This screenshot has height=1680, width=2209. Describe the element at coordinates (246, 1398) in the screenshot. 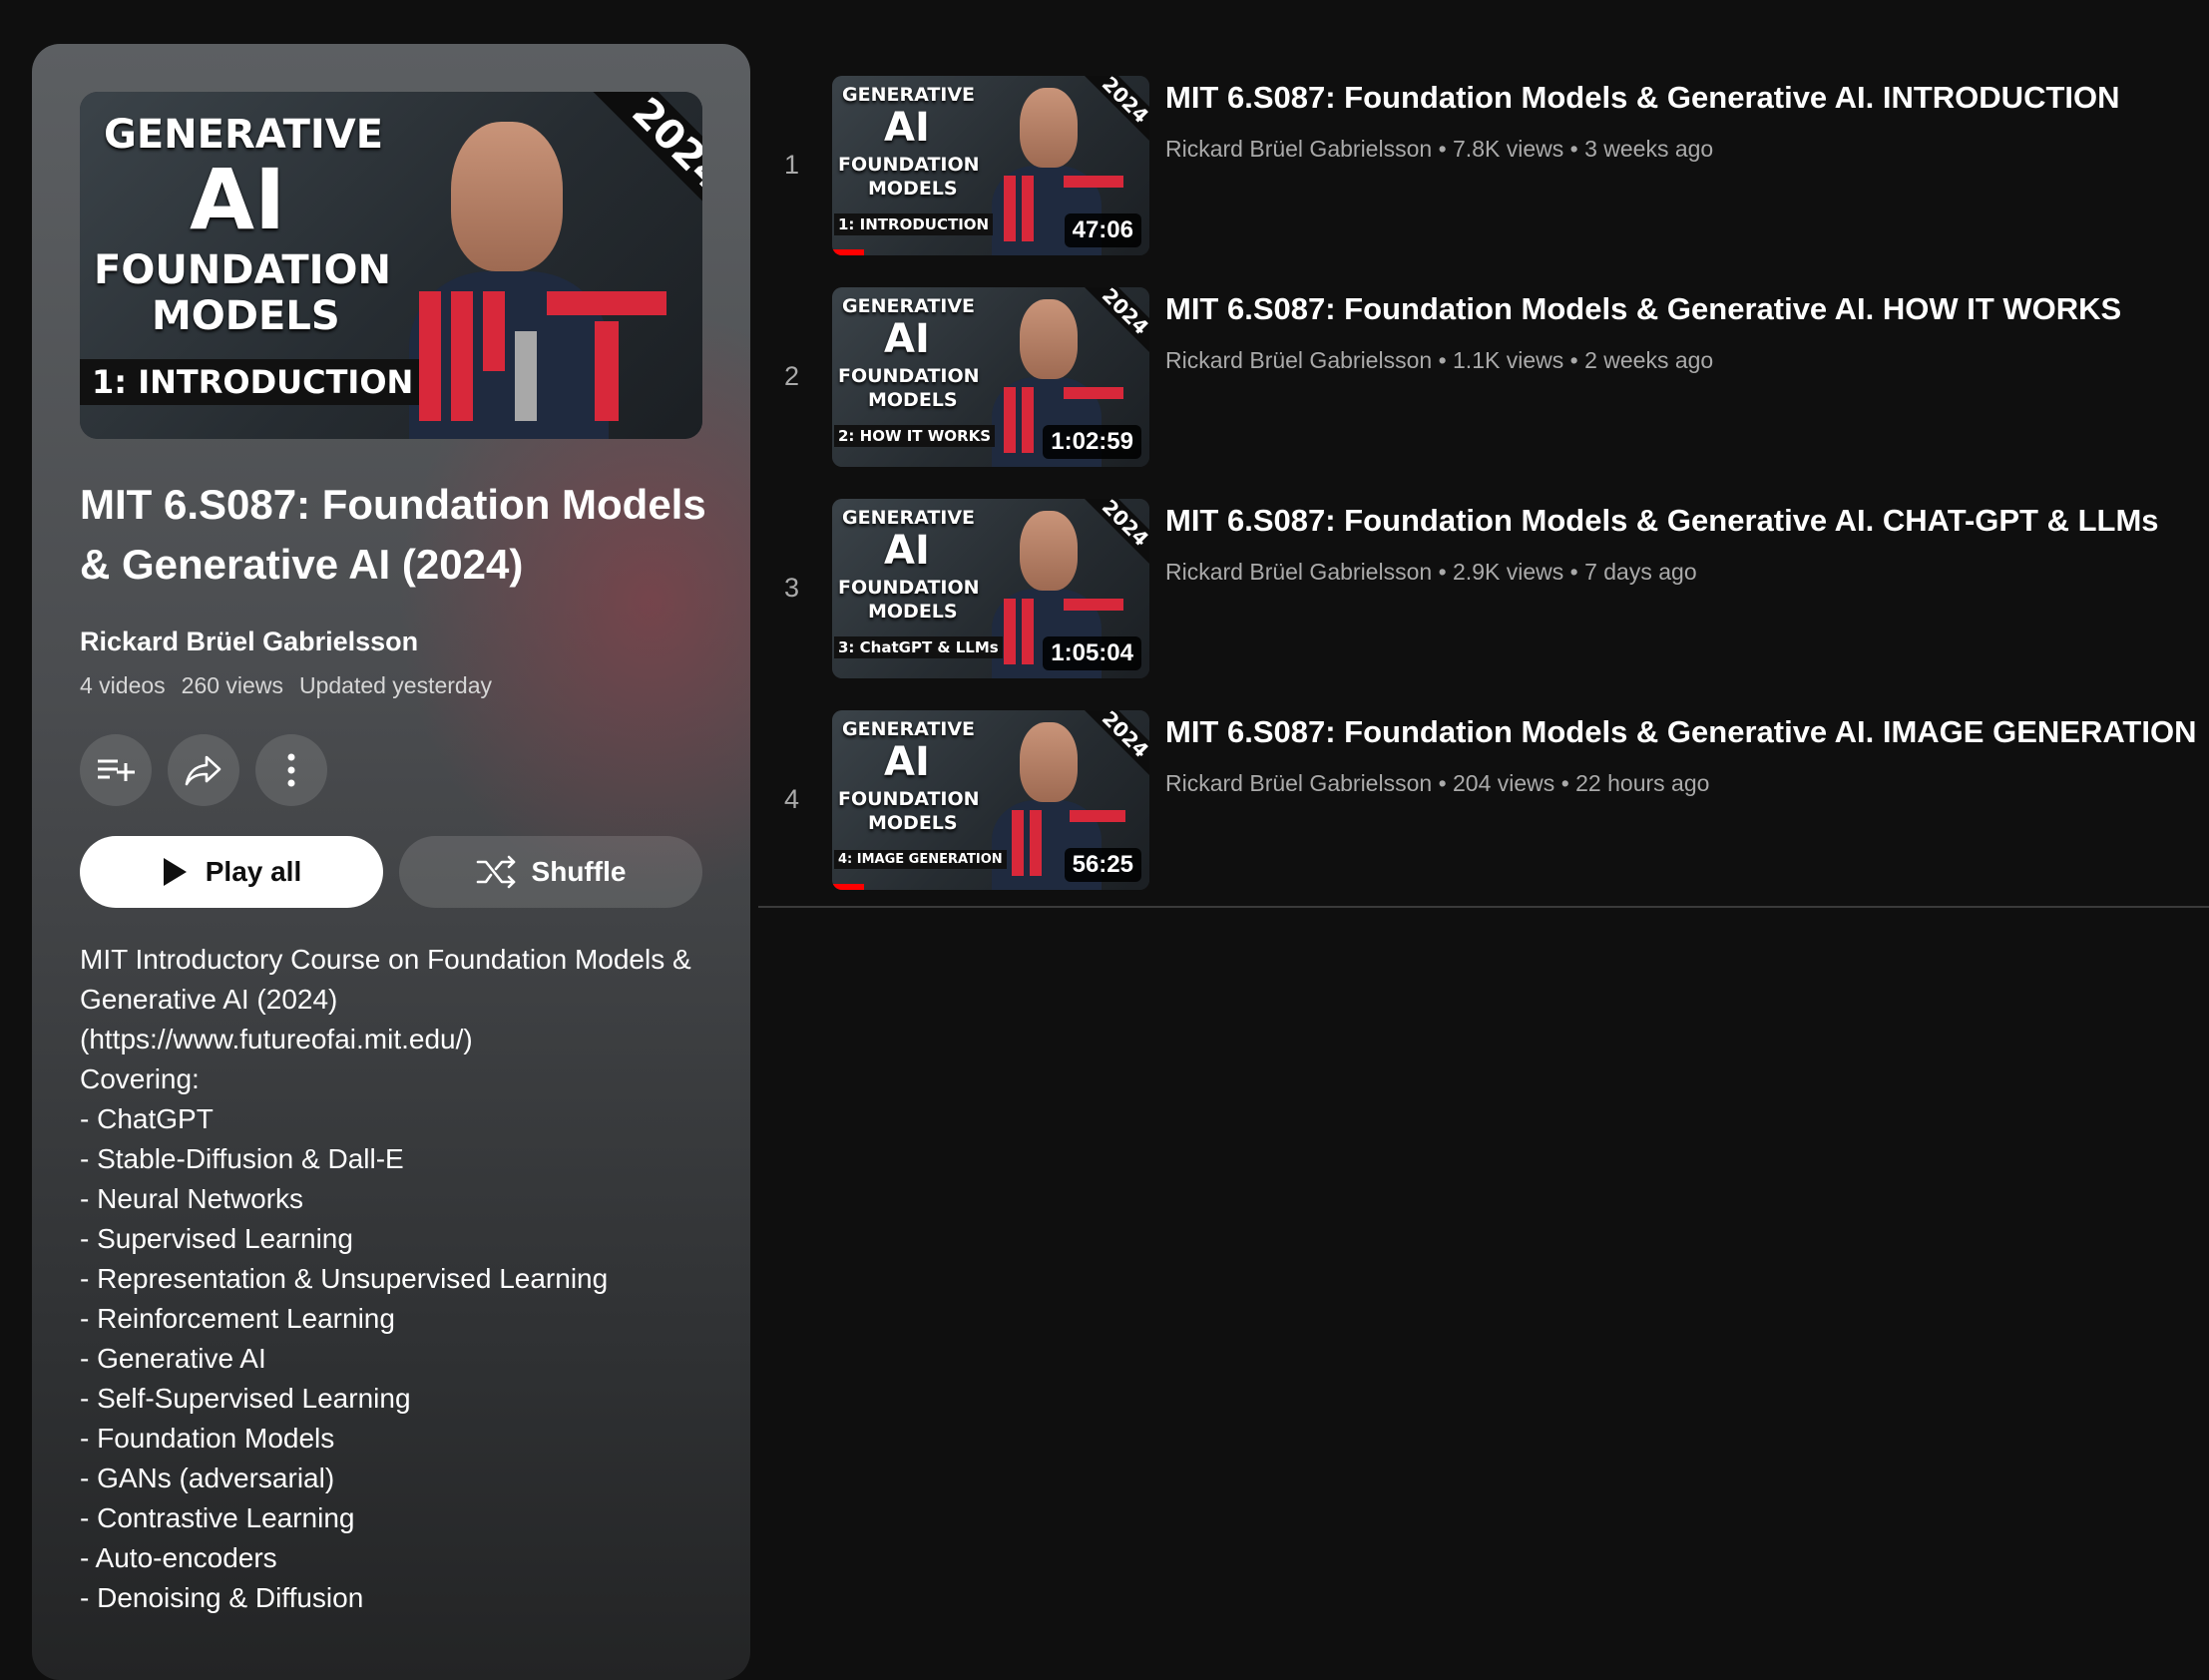

I see `description-line: - Self-Supervised Learning` at that location.